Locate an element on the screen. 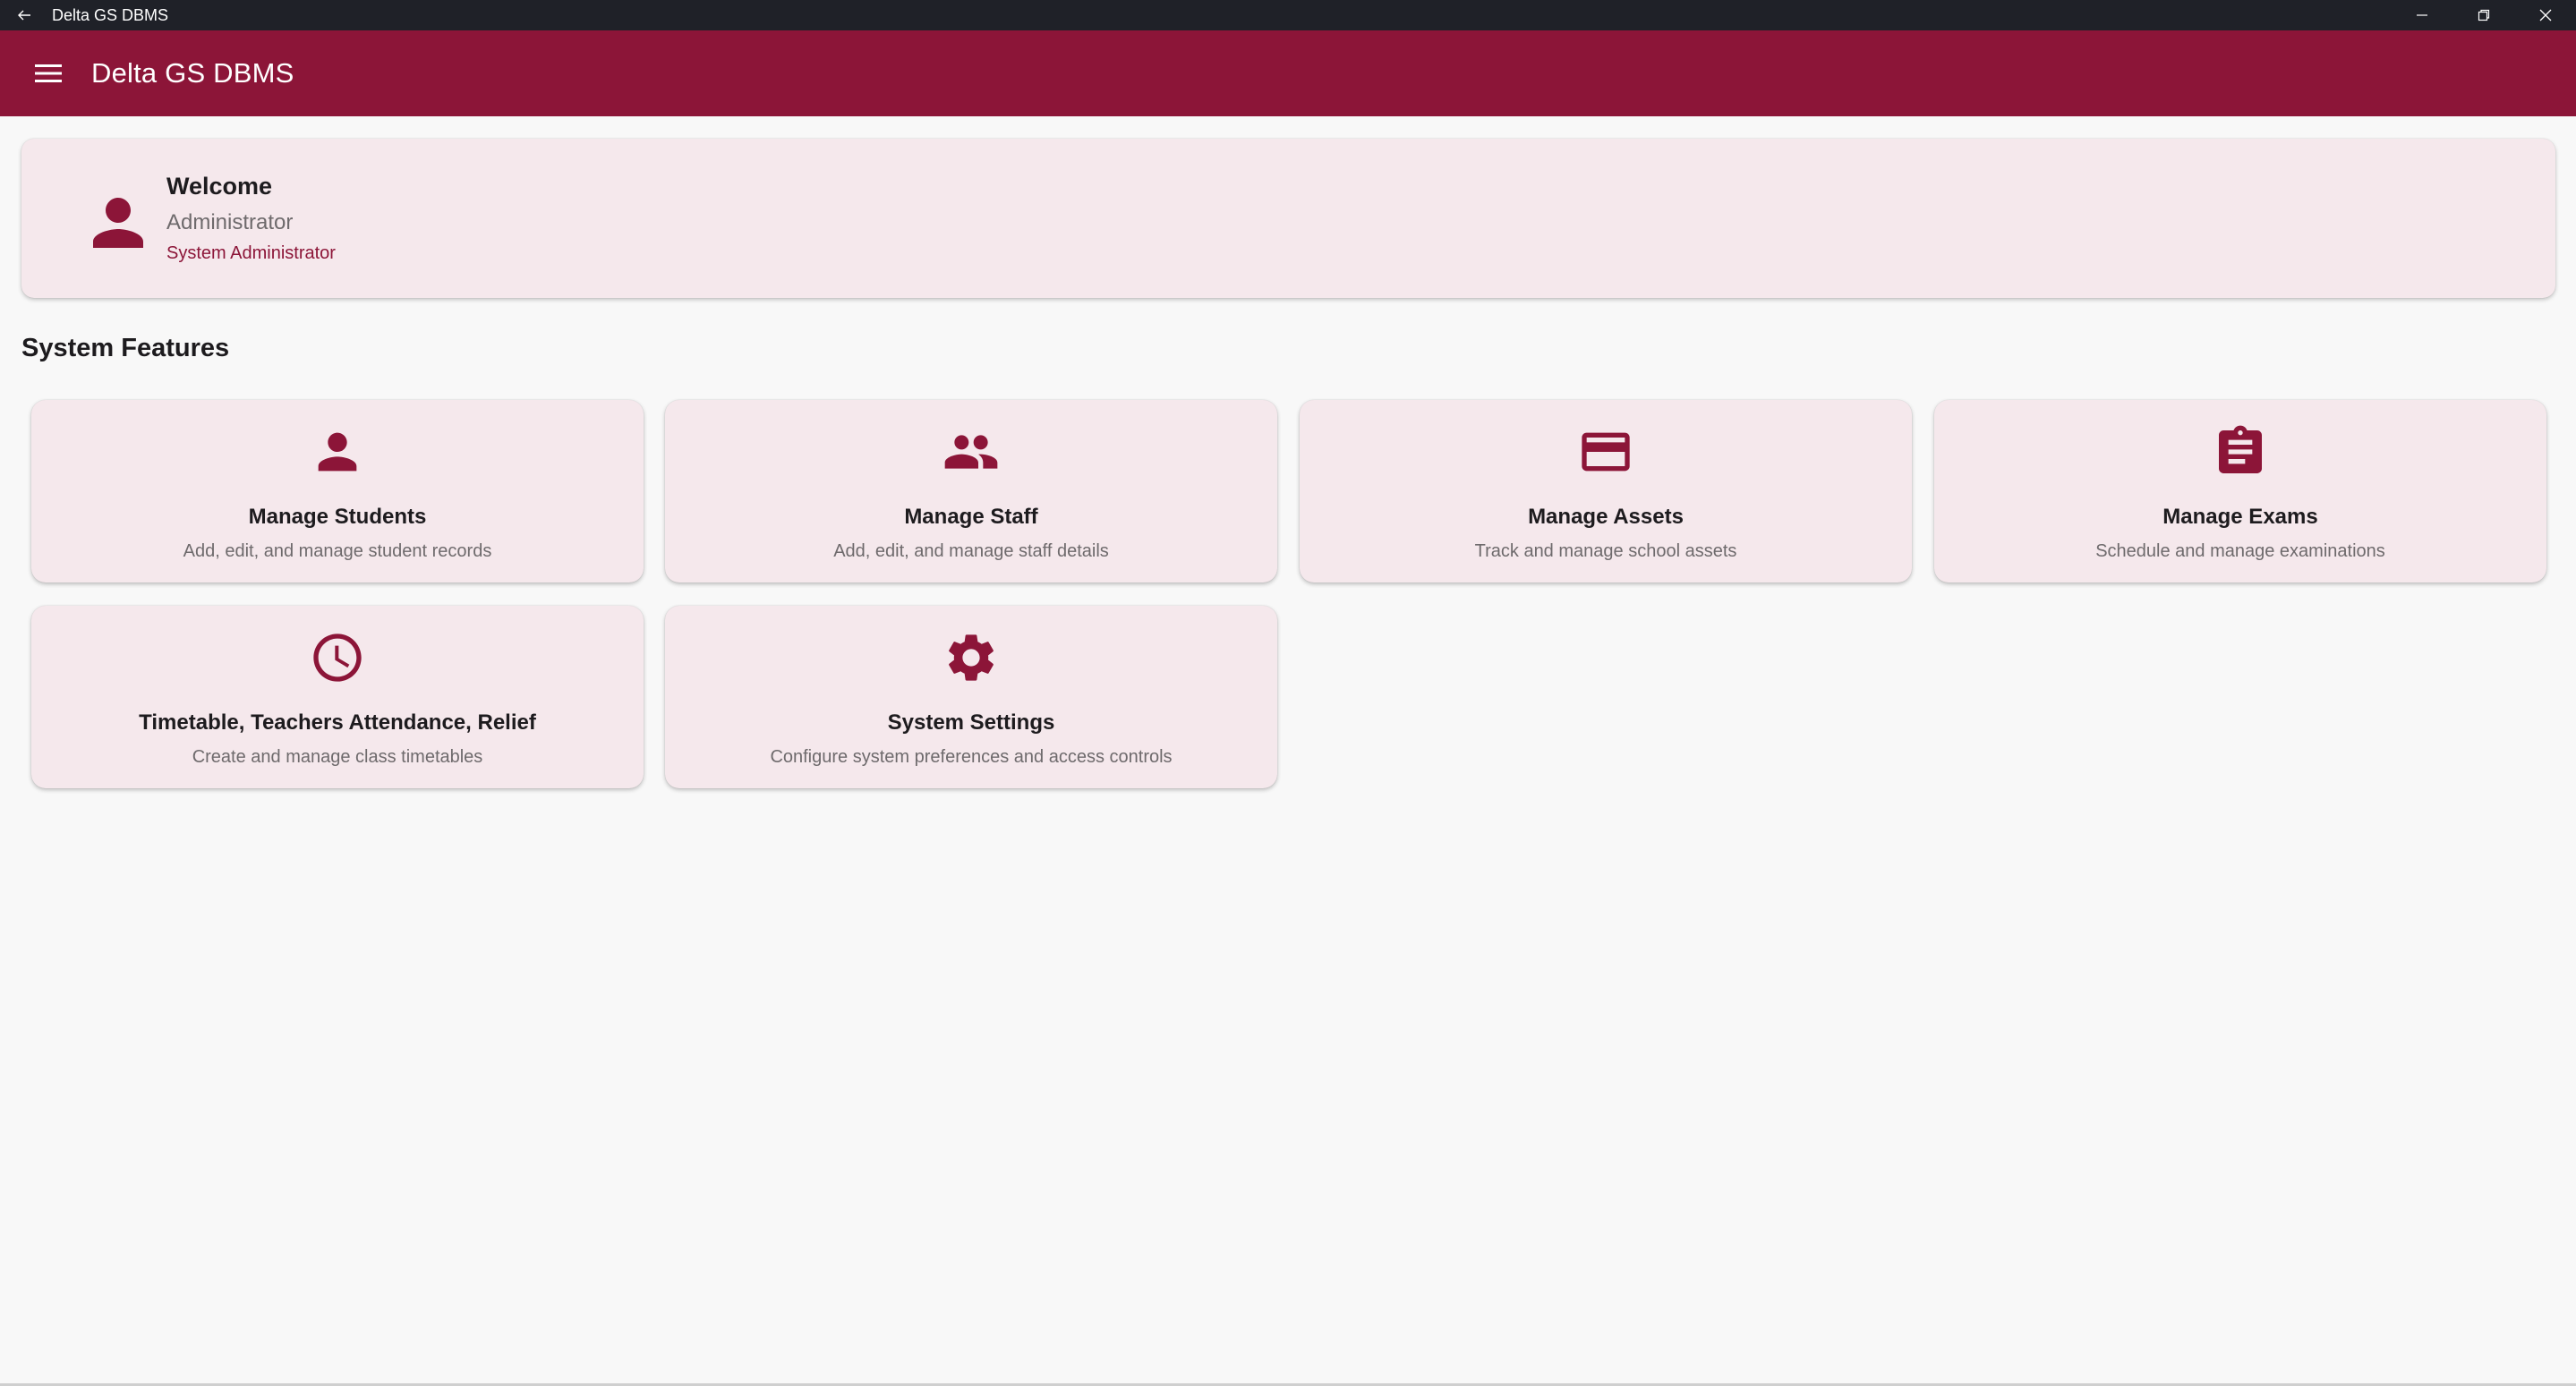 The width and height of the screenshot is (2576, 1386). window-titlebar: Delta GS DBMS is located at coordinates (1288, 15).